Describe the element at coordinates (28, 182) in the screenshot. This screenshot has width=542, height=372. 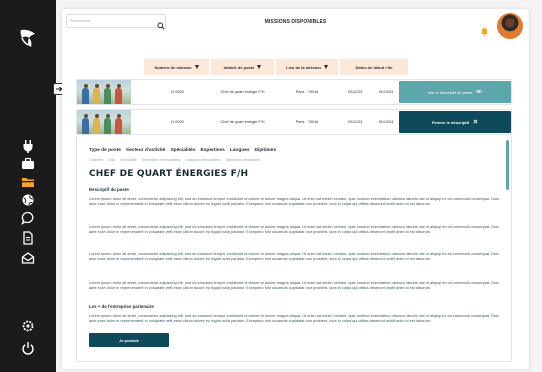
I see `missions-folder-icon` at that location.